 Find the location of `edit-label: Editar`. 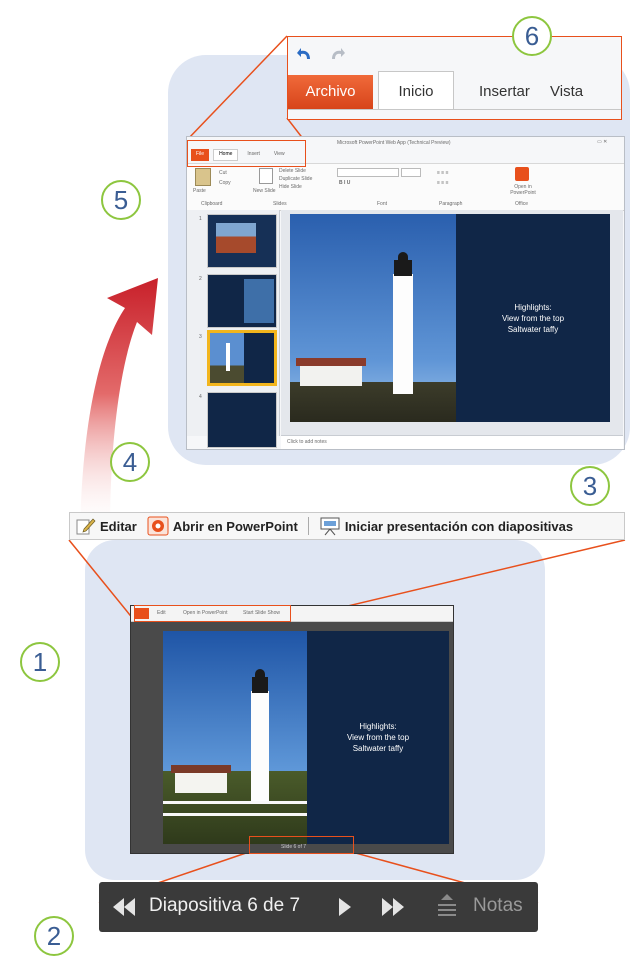

edit-label: Editar is located at coordinates (118, 526).